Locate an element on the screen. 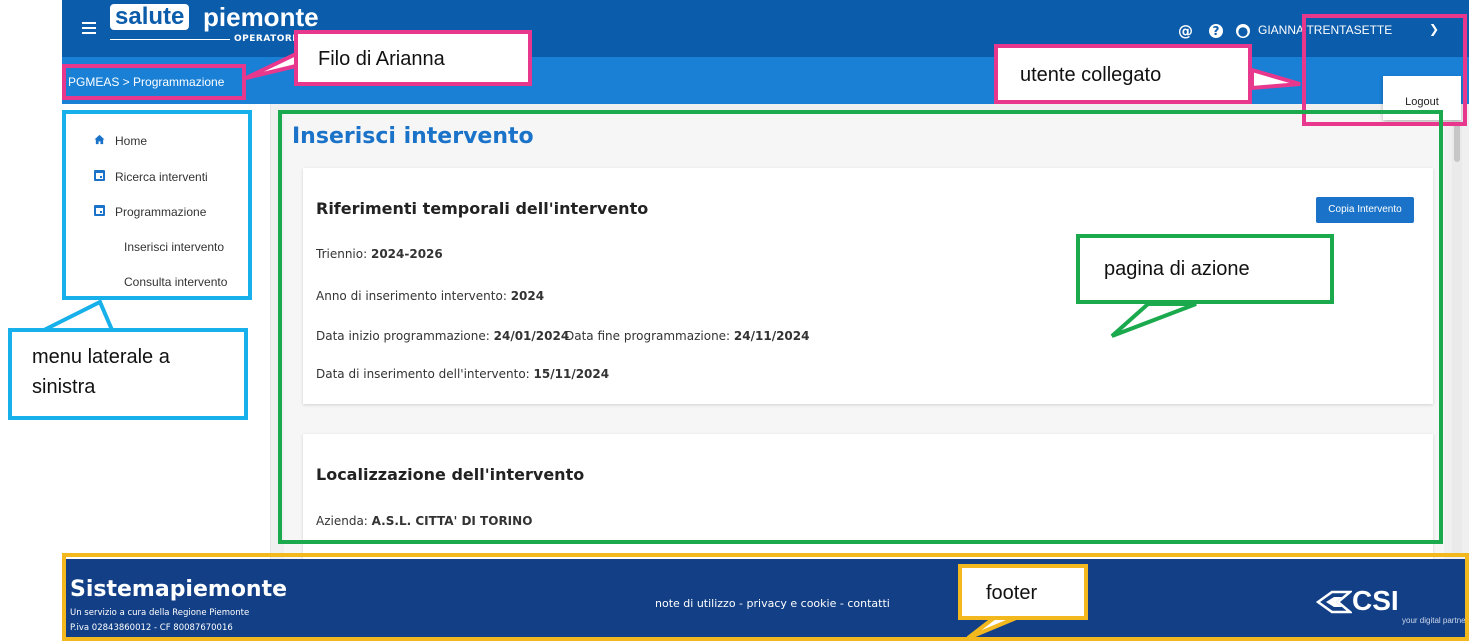  user-icon: ● is located at coordinates (1243, 31).